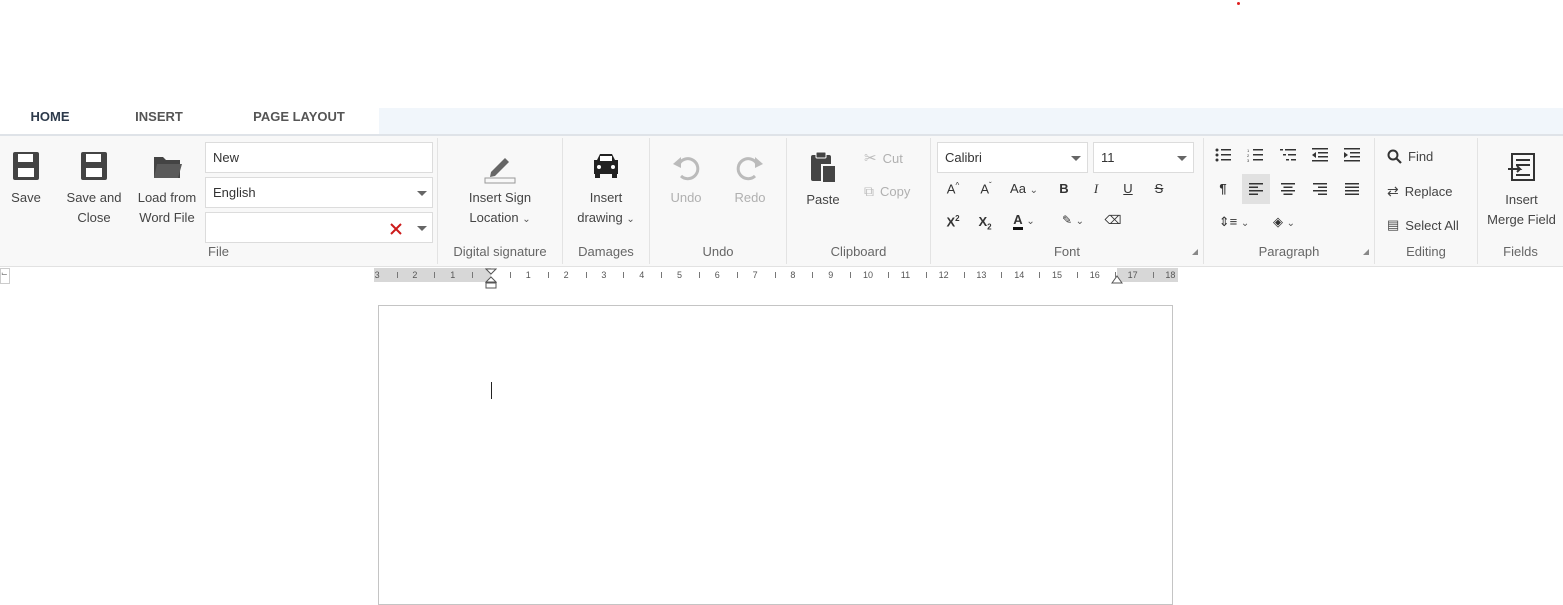 This screenshot has height=605, width=1563. I want to click on underline-icon: U, so click(1128, 188).